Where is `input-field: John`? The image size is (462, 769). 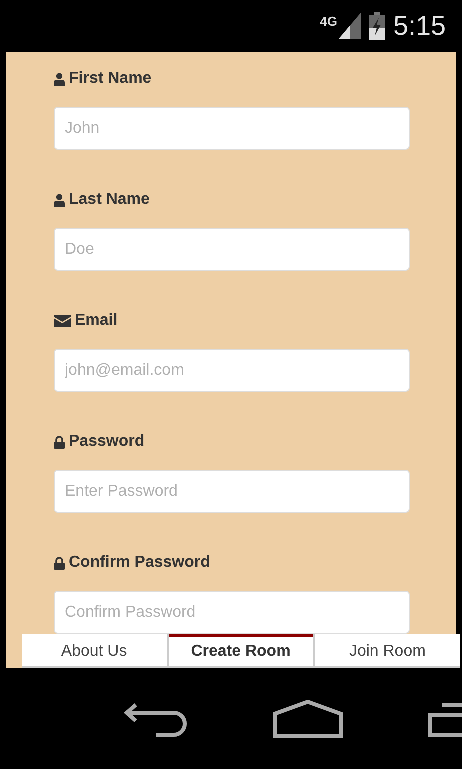
input-field: John is located at coordinates (232, 128).